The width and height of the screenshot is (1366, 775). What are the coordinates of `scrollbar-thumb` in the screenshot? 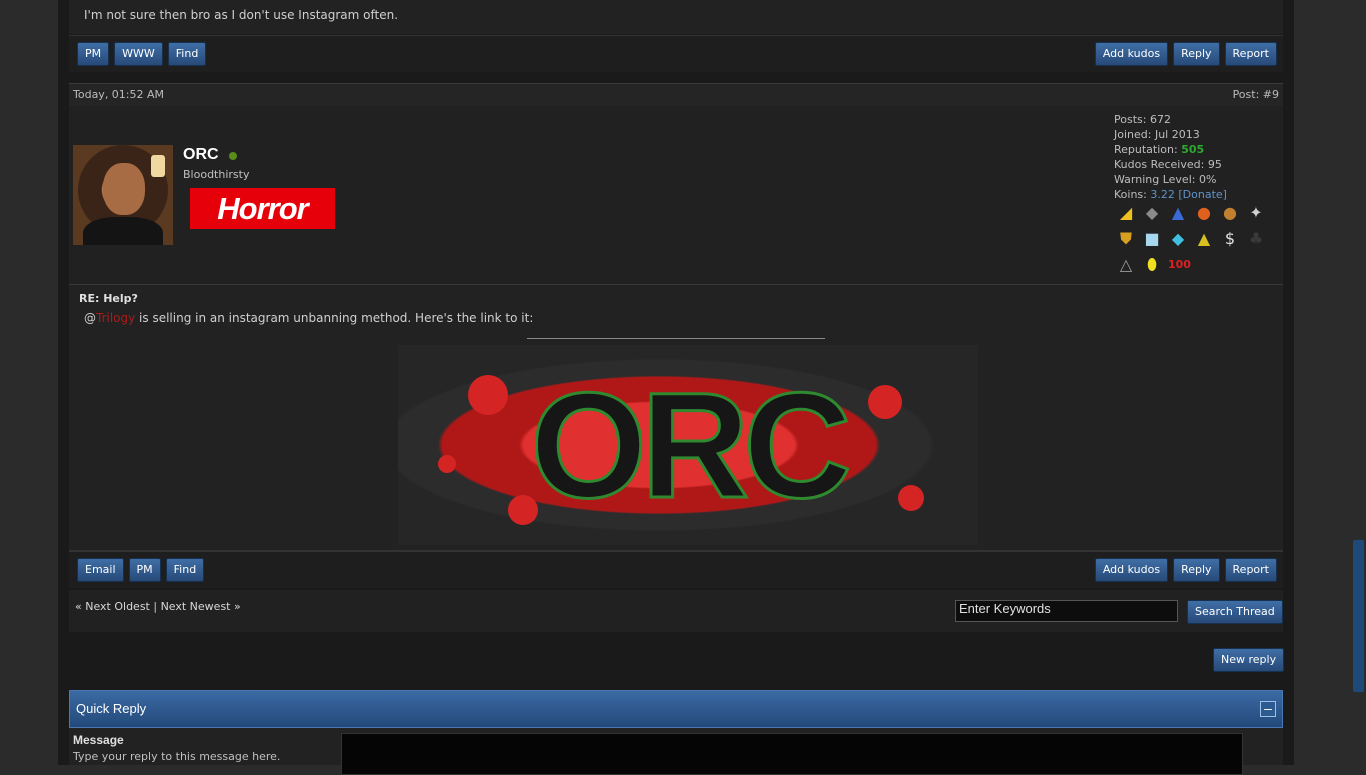 It's located at (1358, 616).